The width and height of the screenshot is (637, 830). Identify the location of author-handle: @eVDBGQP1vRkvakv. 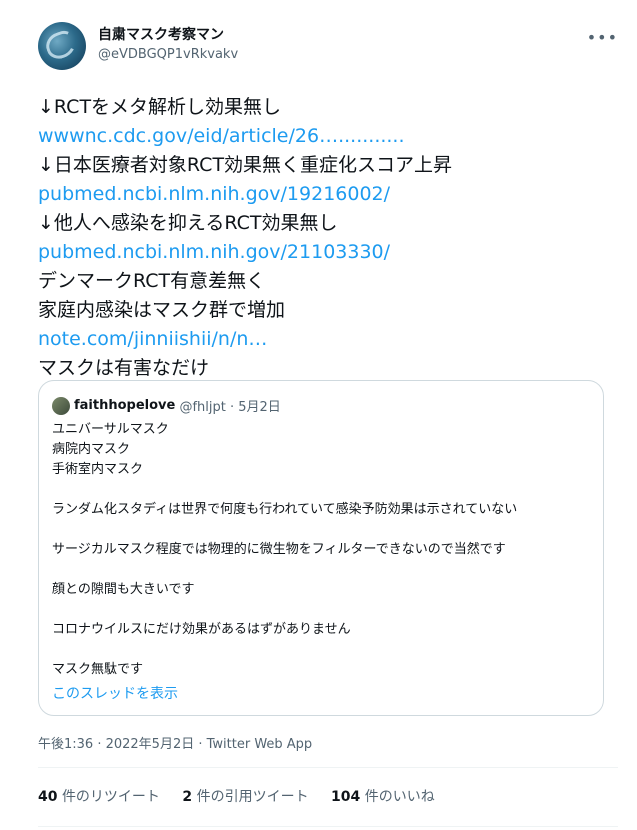
(168, 54).